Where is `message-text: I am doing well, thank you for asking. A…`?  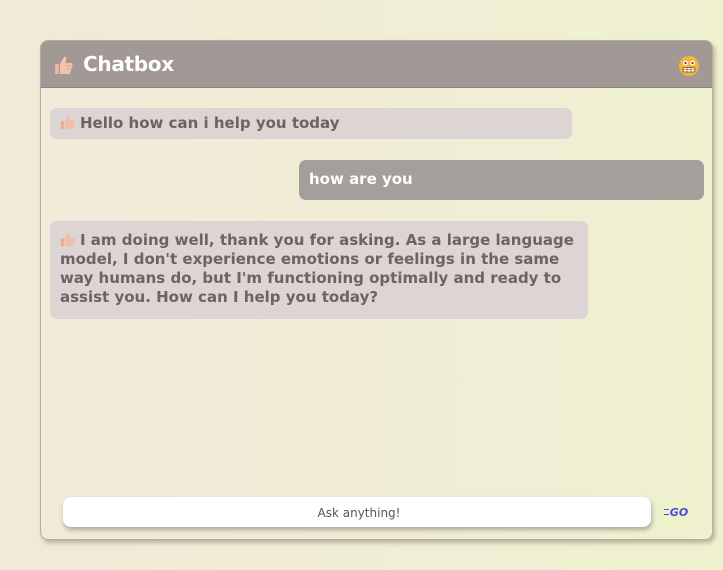
message-text: I am doing well, thank you for asking. A… is located at coordinates (317, 268).